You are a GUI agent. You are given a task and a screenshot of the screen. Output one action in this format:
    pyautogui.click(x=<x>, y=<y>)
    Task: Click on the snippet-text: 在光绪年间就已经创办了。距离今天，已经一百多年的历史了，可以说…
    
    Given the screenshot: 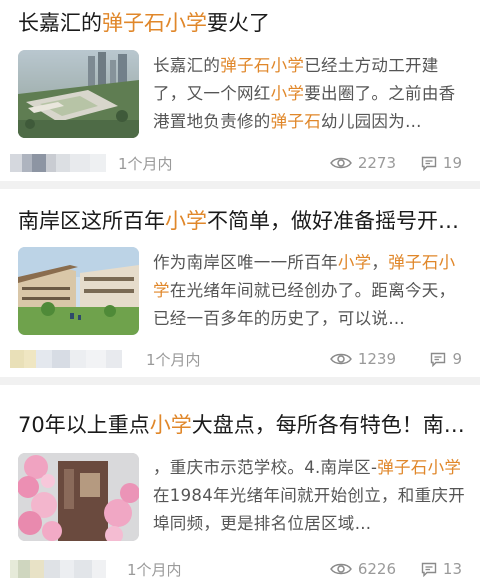 What is the action you would take?
    pyautogui.click(x=304, y=304)
    